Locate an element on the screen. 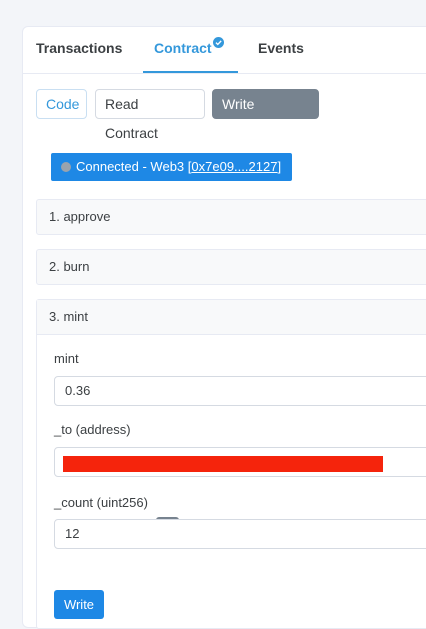 The width and height of the screenshot is (426, 629). status-dot-icon is located at coordinates (66, 167).